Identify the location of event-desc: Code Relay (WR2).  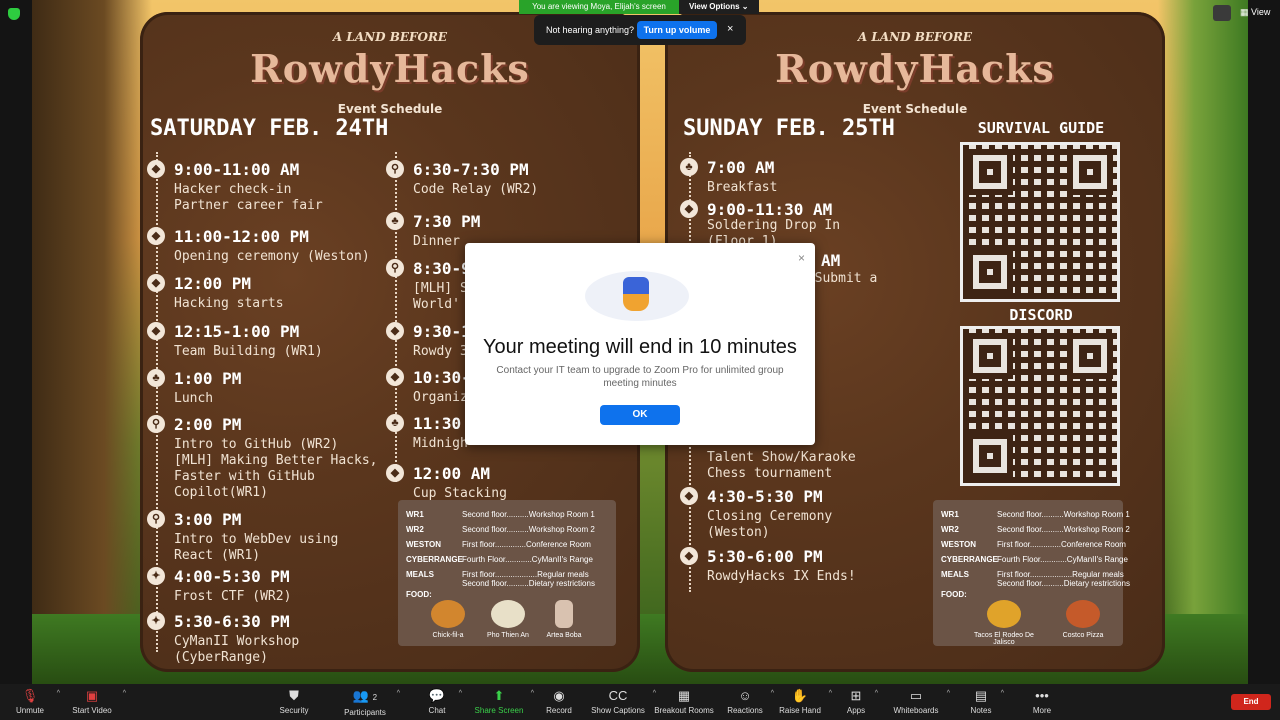
(476, 189).